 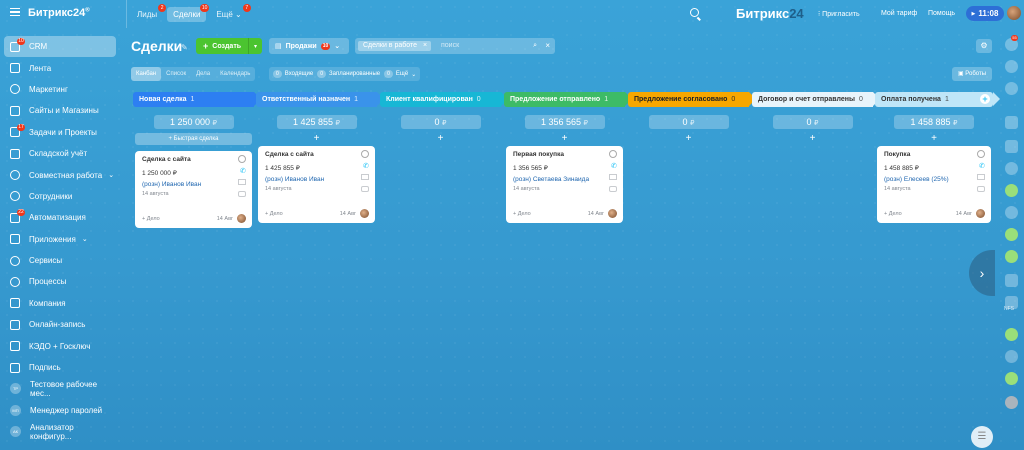 I want to click on view-tab-calendar: Календарь, so click(x=235, y=74).